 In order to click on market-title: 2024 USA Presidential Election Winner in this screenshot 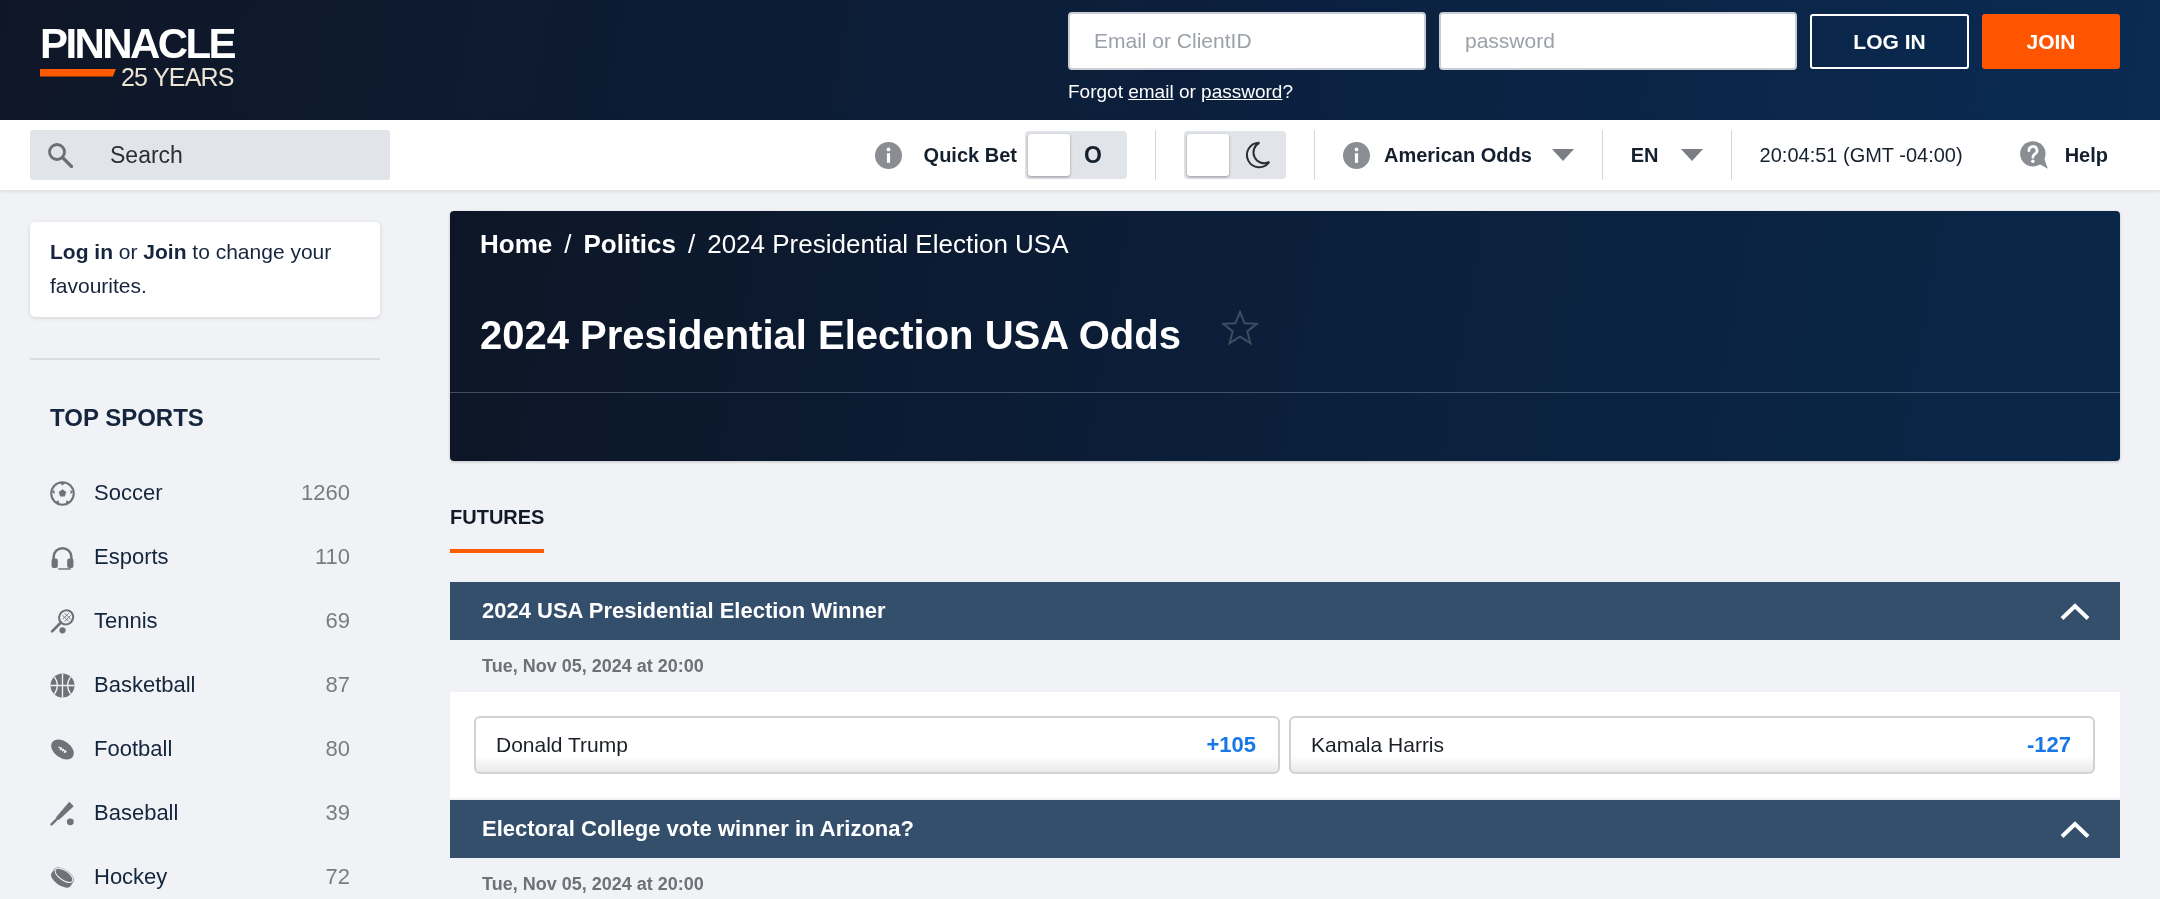, I will do `click(684, 611)`.